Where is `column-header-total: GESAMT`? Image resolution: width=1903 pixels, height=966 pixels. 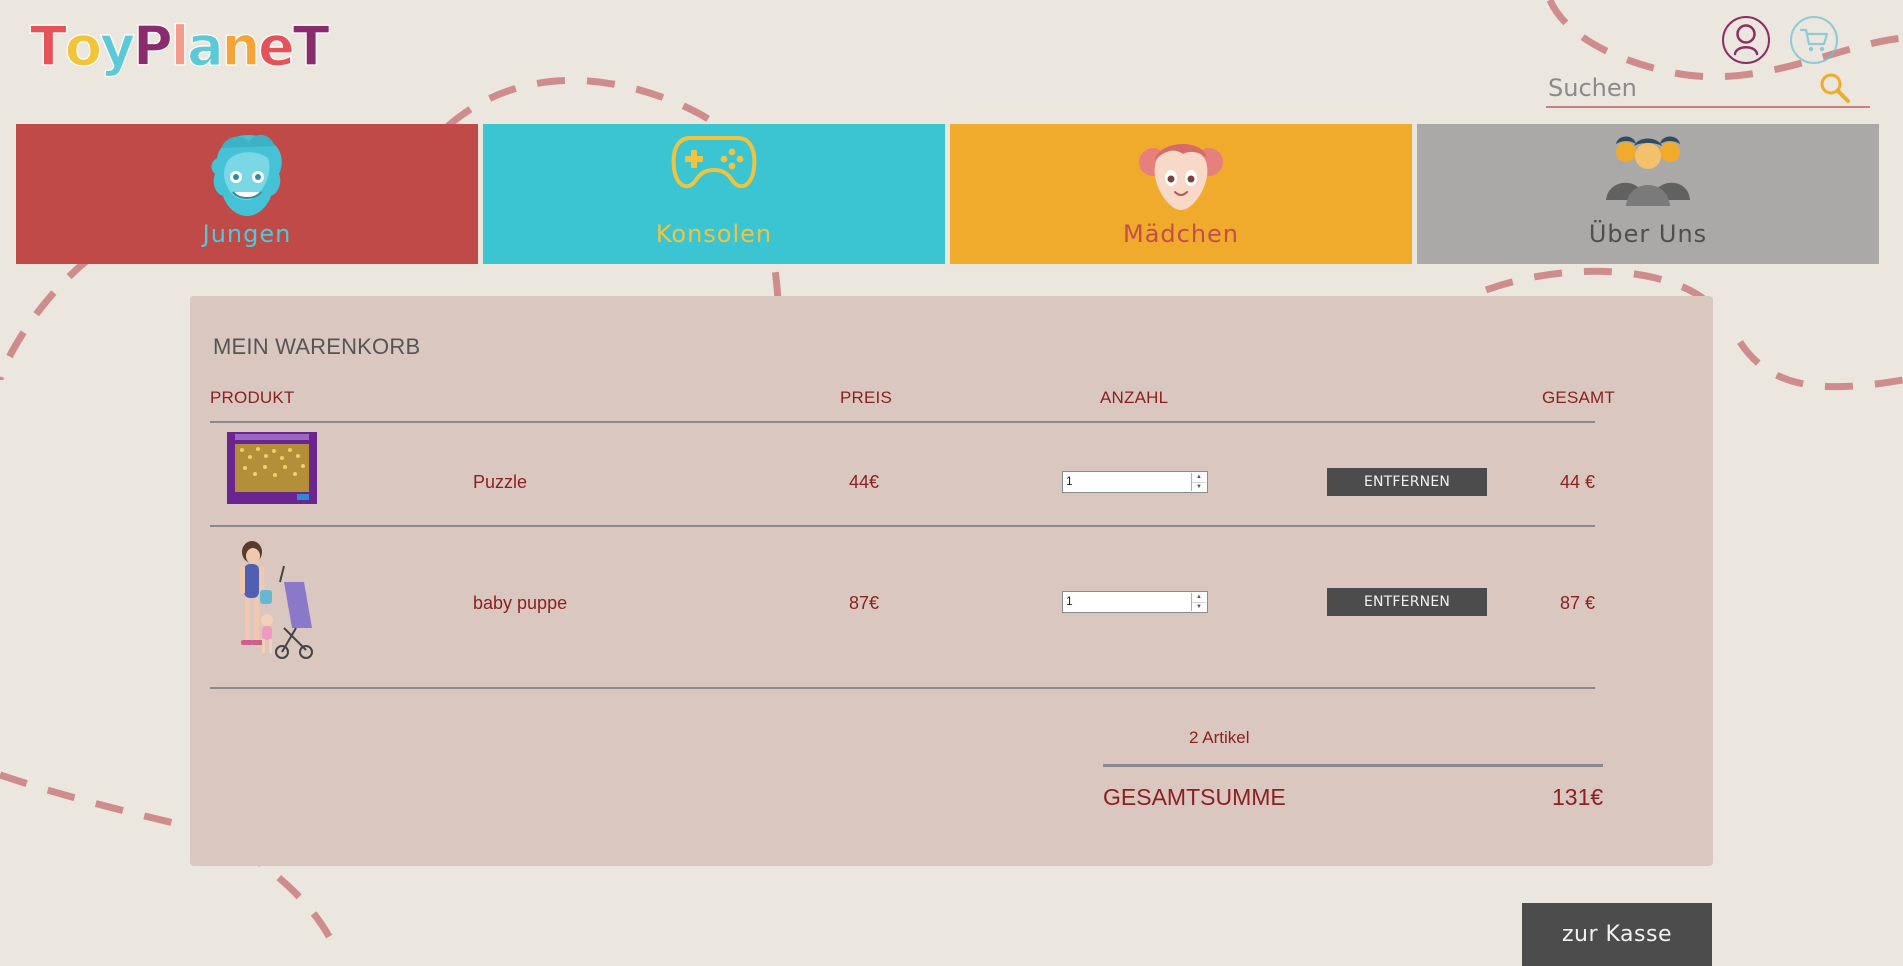
column-header-total: GESAMT is located at coordinates (1578, 397).